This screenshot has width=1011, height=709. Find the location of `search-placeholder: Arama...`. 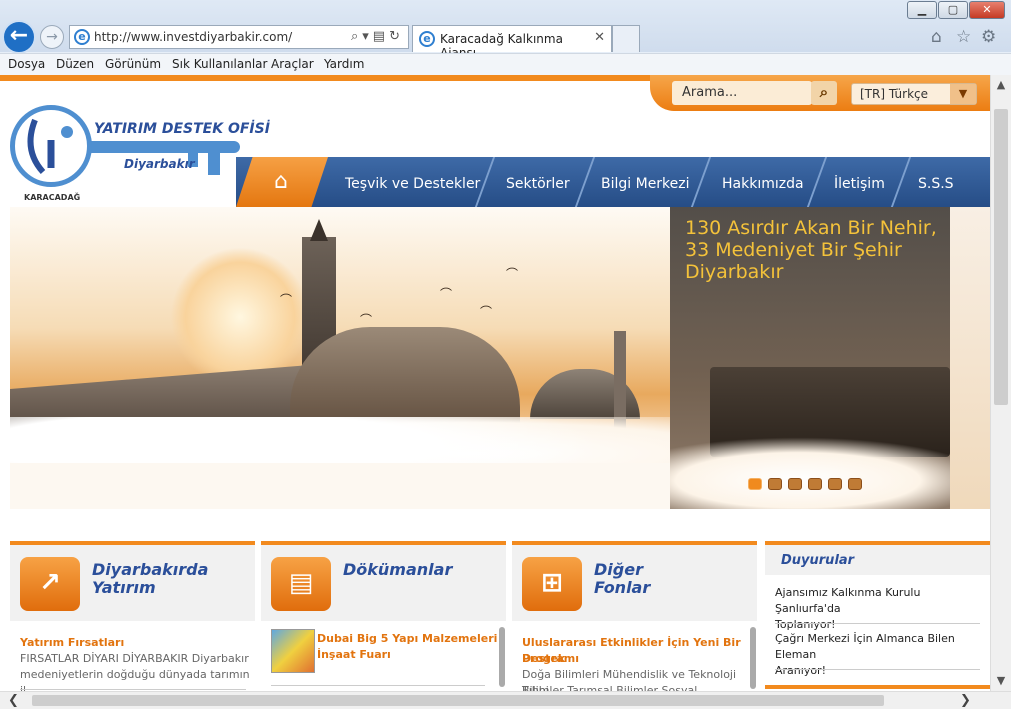

search-placeholder: Arama... is located at coordinates (710, 92).